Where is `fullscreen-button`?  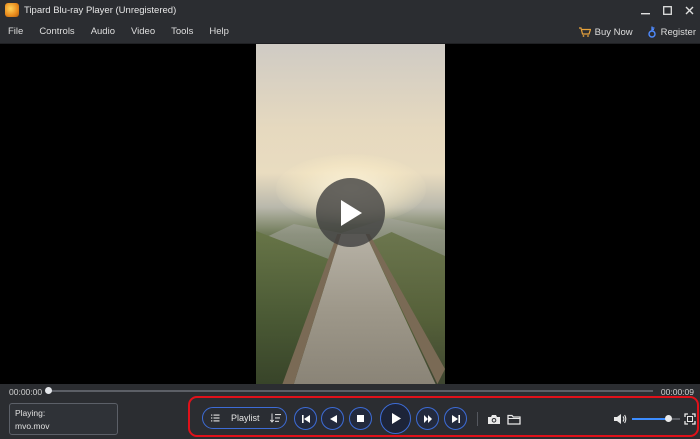 fullscreen-button is located at coordinates (690, 419).